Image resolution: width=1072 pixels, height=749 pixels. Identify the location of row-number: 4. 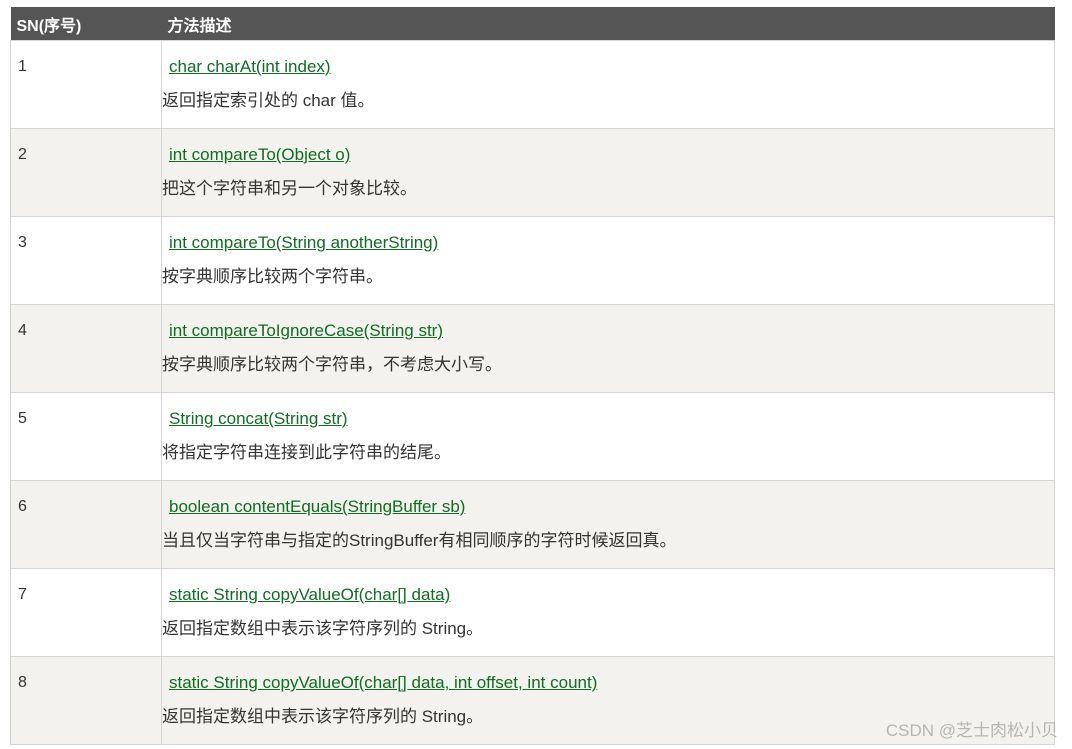
(22, 330).